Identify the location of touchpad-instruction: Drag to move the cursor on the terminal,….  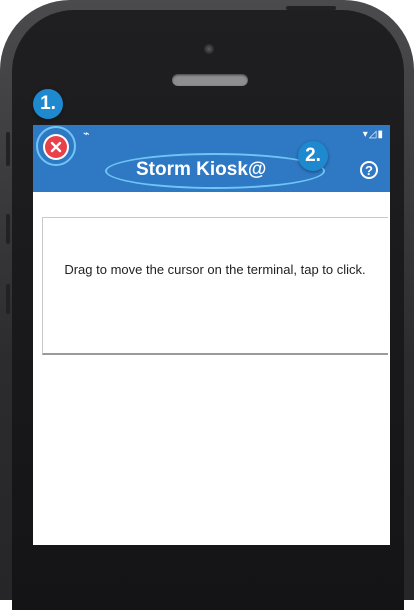
(215, 269).